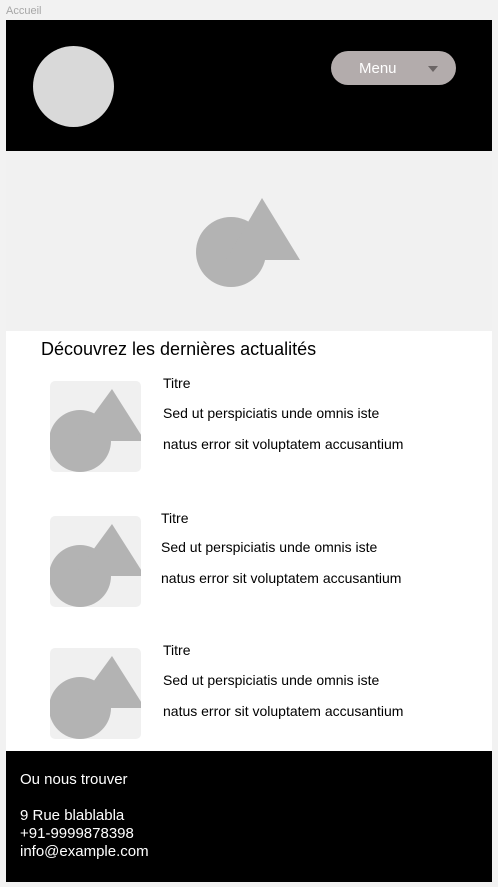  What do you see at coordinates (84, 852) in the screenshot?
I see `footer-email: info@example.com` at bounding box center [84, 852].